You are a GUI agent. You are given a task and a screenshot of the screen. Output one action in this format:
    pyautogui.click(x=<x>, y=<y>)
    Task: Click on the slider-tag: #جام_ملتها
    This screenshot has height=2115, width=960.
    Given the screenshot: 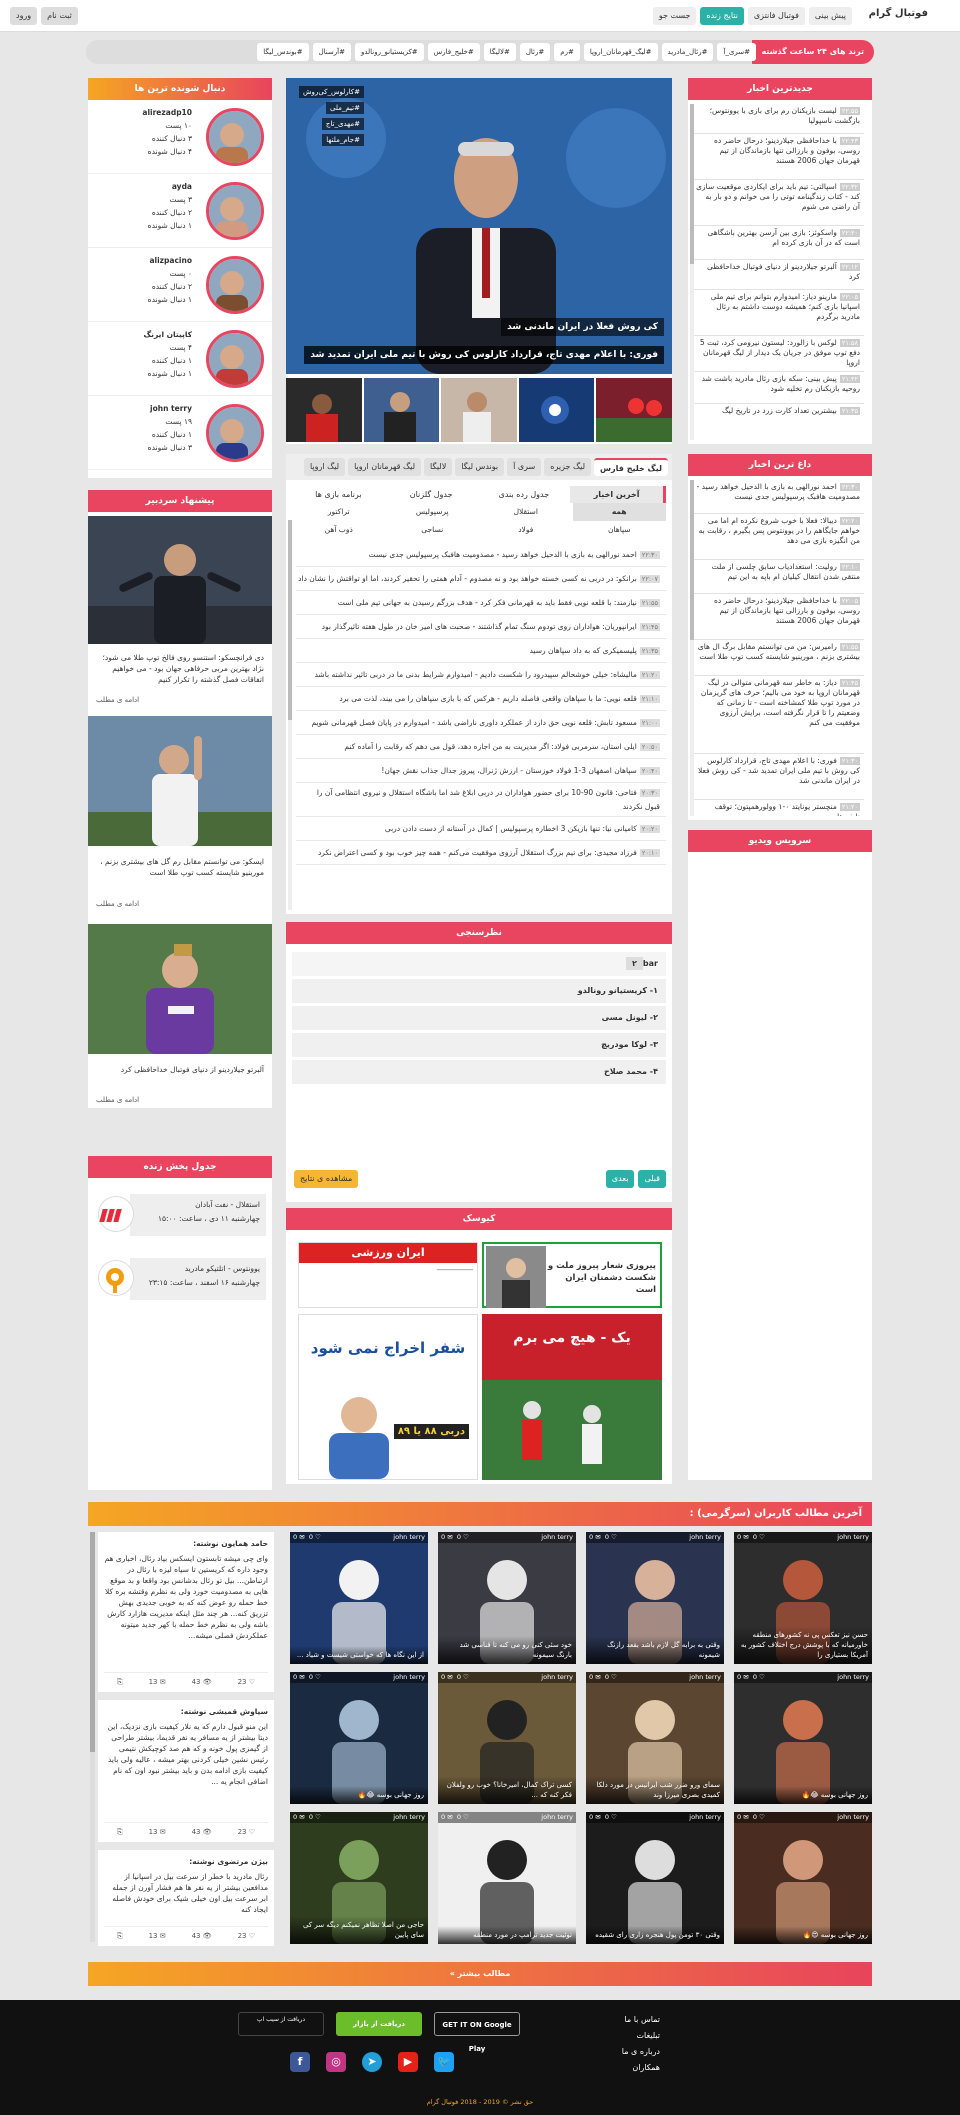 What is the action you would take?
    pyautogui.click(x=343, y=140)
    